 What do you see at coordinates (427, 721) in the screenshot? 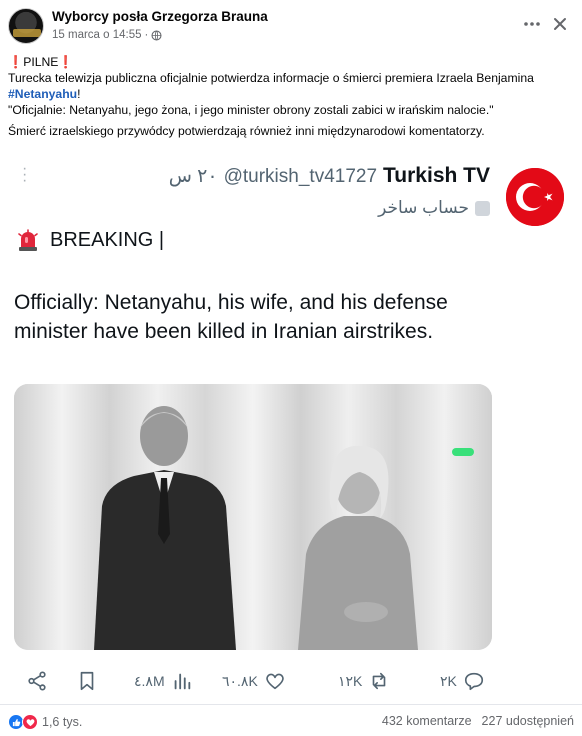
I see `comments-link: 432 komentarze` at bounding box center [427, 721].